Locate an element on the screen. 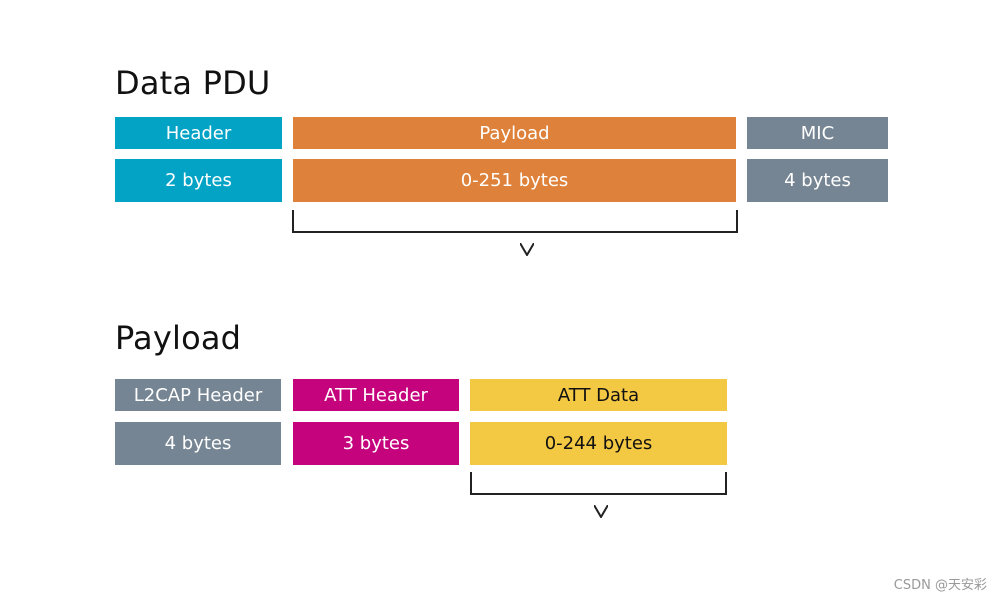 Image resolution: width=1001 pixels, height=601 pixels. att-data-bracket is located at coordinates (598, 495).